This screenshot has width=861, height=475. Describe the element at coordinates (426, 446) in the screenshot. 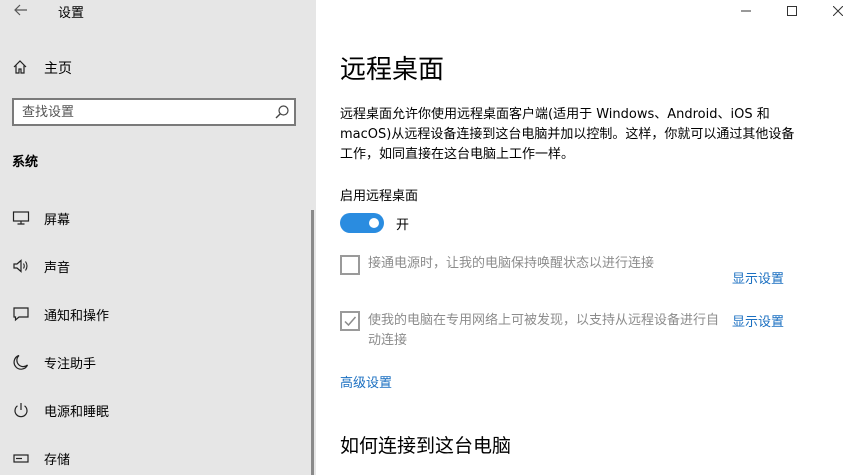

I see `how-to-connect-heading: 如何连接到这台电脑` at that location.